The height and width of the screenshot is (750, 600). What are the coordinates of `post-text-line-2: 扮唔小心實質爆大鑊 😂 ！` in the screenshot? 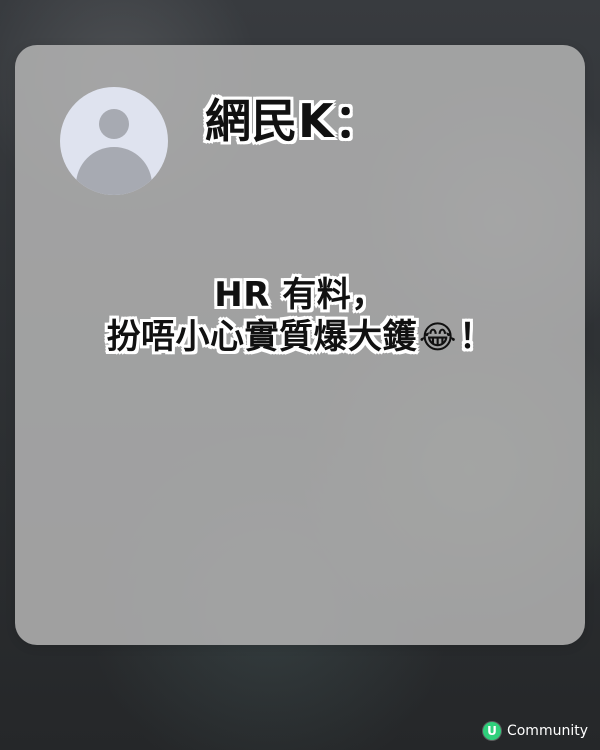 It's located at (300, 337).